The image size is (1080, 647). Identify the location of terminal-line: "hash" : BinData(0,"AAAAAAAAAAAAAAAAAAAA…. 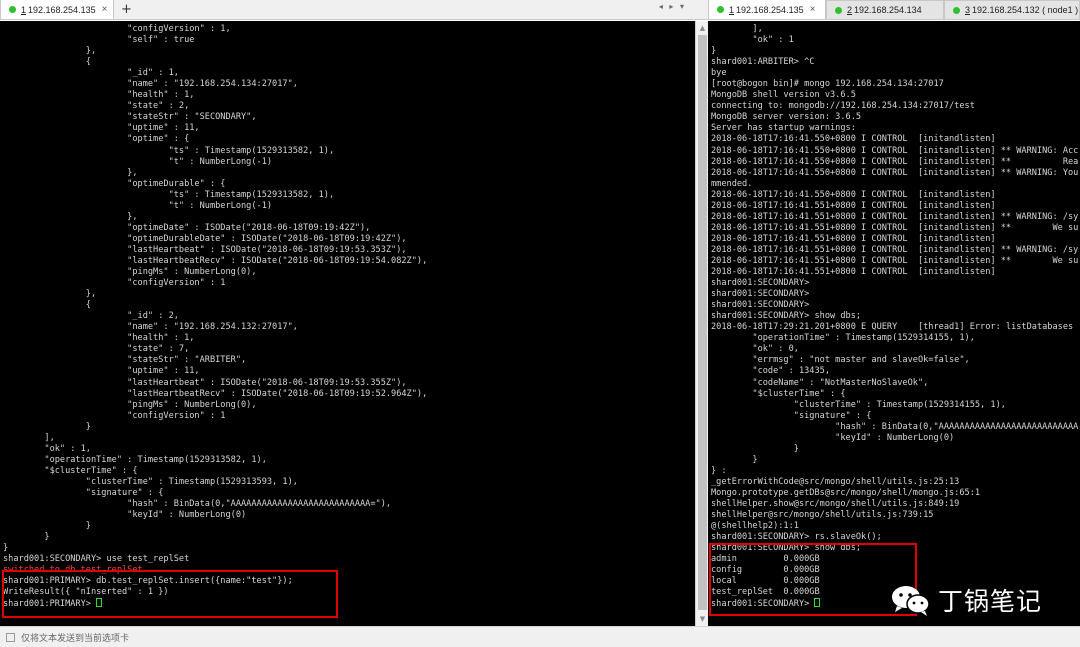
(895, 426).